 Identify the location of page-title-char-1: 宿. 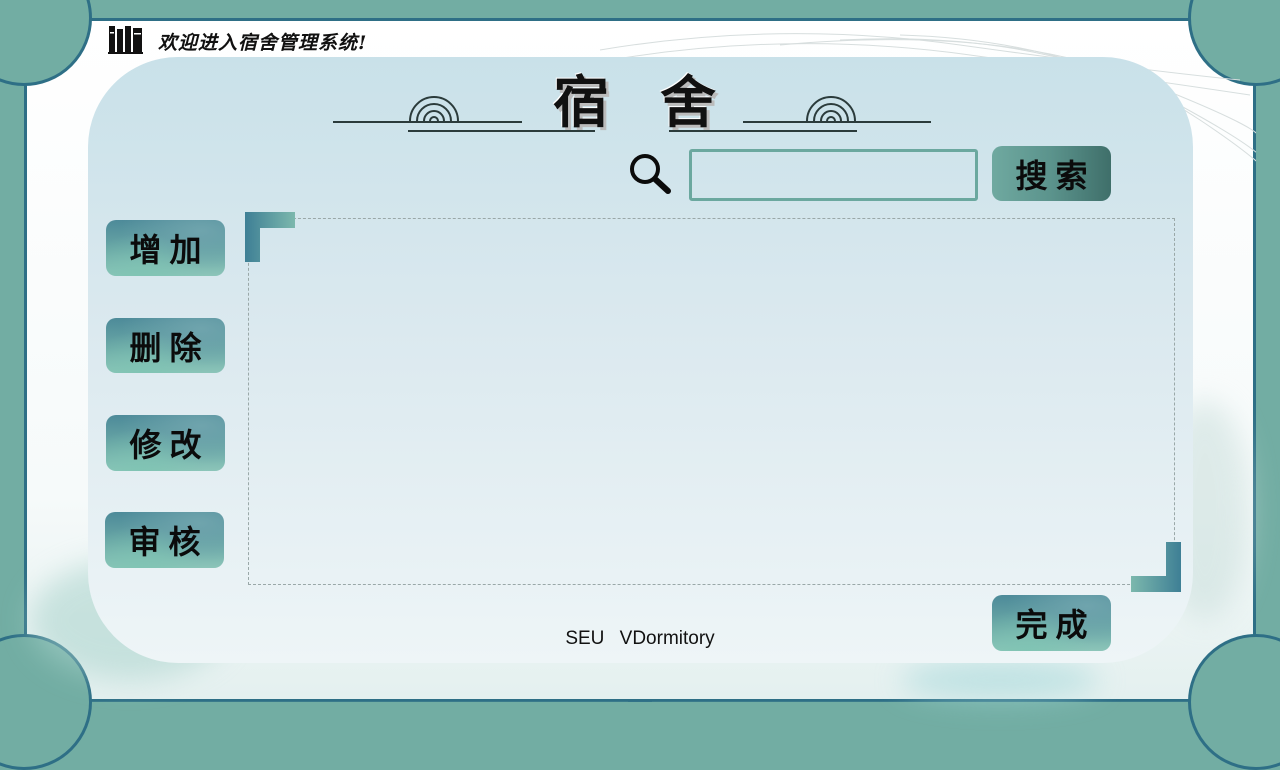
(581, 103).